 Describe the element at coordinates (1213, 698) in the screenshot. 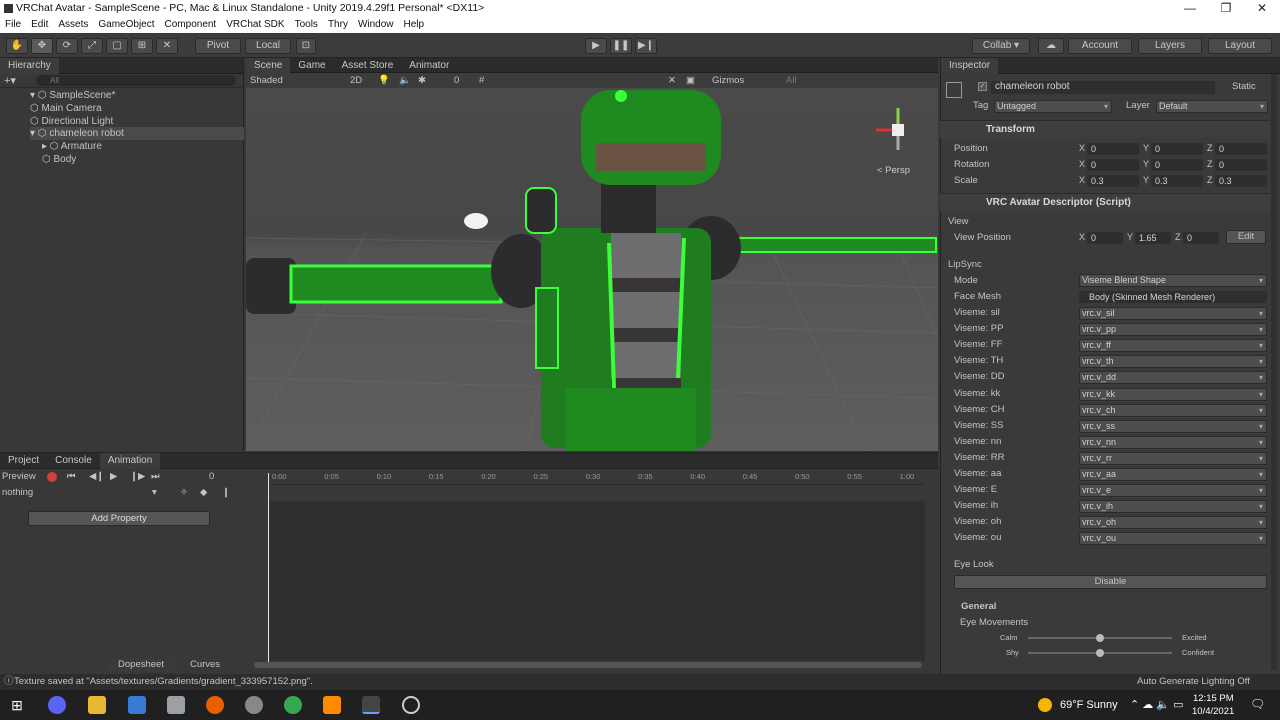

I see `clock-time: 12:15 PM` at that location.